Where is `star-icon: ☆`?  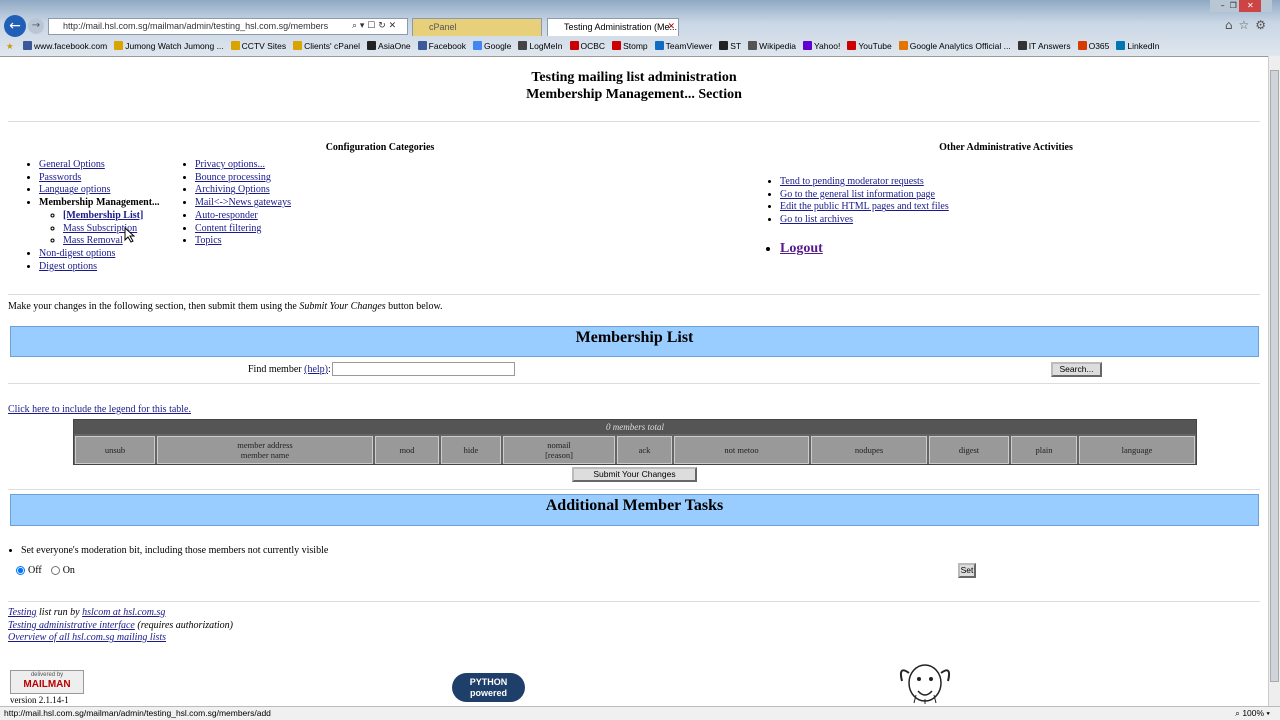
star-icon: ☆ is located at coordinates (1246, 25).